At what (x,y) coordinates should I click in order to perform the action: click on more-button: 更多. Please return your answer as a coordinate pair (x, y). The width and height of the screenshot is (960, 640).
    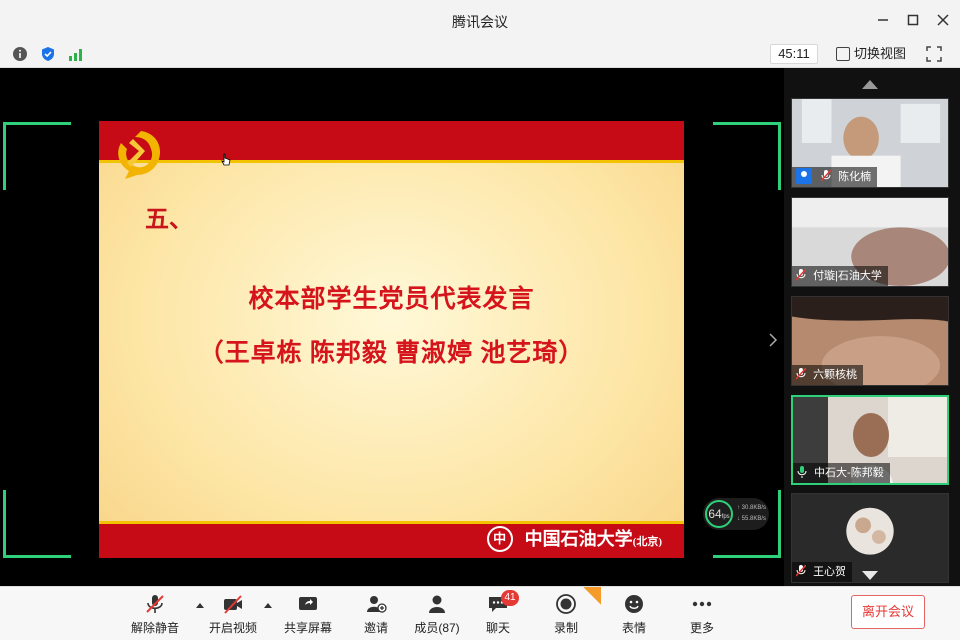
    Looking at the image, I should click on (702, 615).